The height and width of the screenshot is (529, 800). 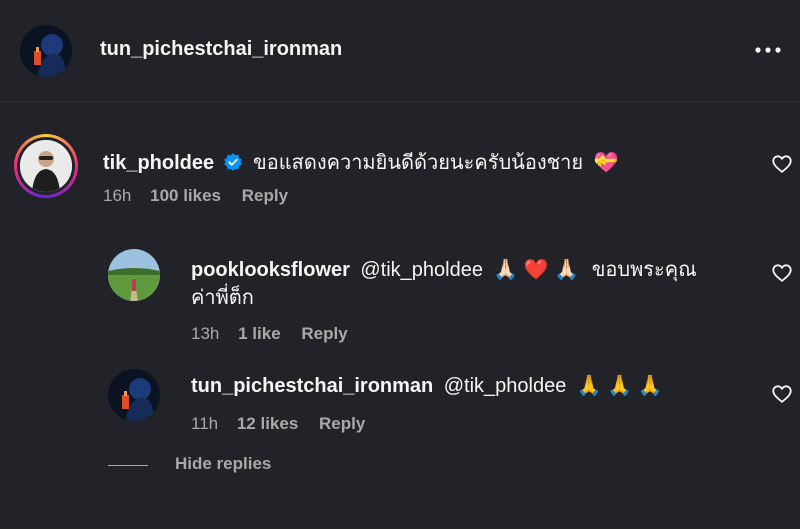 I want to click on reply-text-line2: ค่าพี่ต็ก, so click(x=222, y=298).